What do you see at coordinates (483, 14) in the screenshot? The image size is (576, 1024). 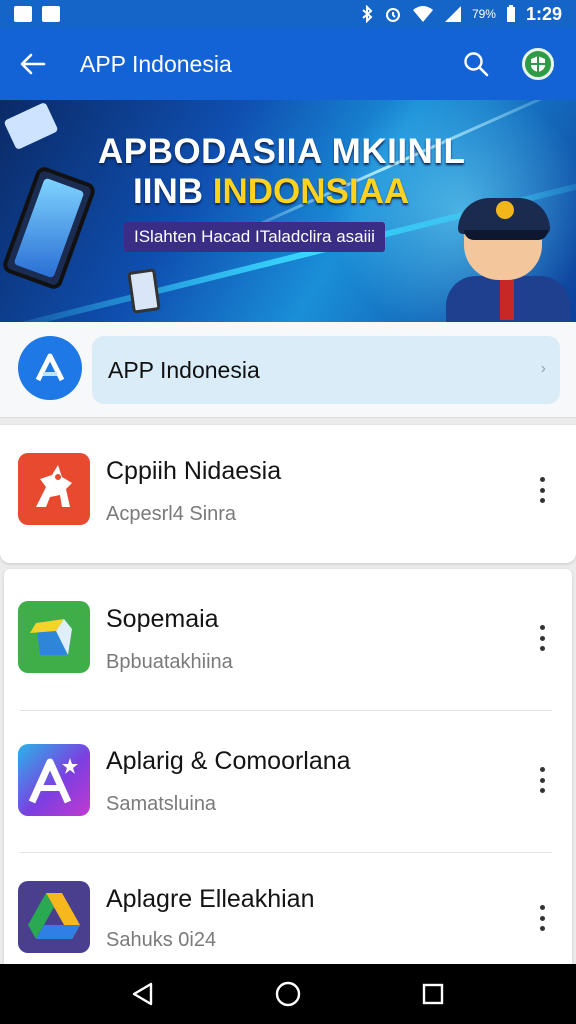 I see `battery-percent: 79%` at bounding box center [483, 14].